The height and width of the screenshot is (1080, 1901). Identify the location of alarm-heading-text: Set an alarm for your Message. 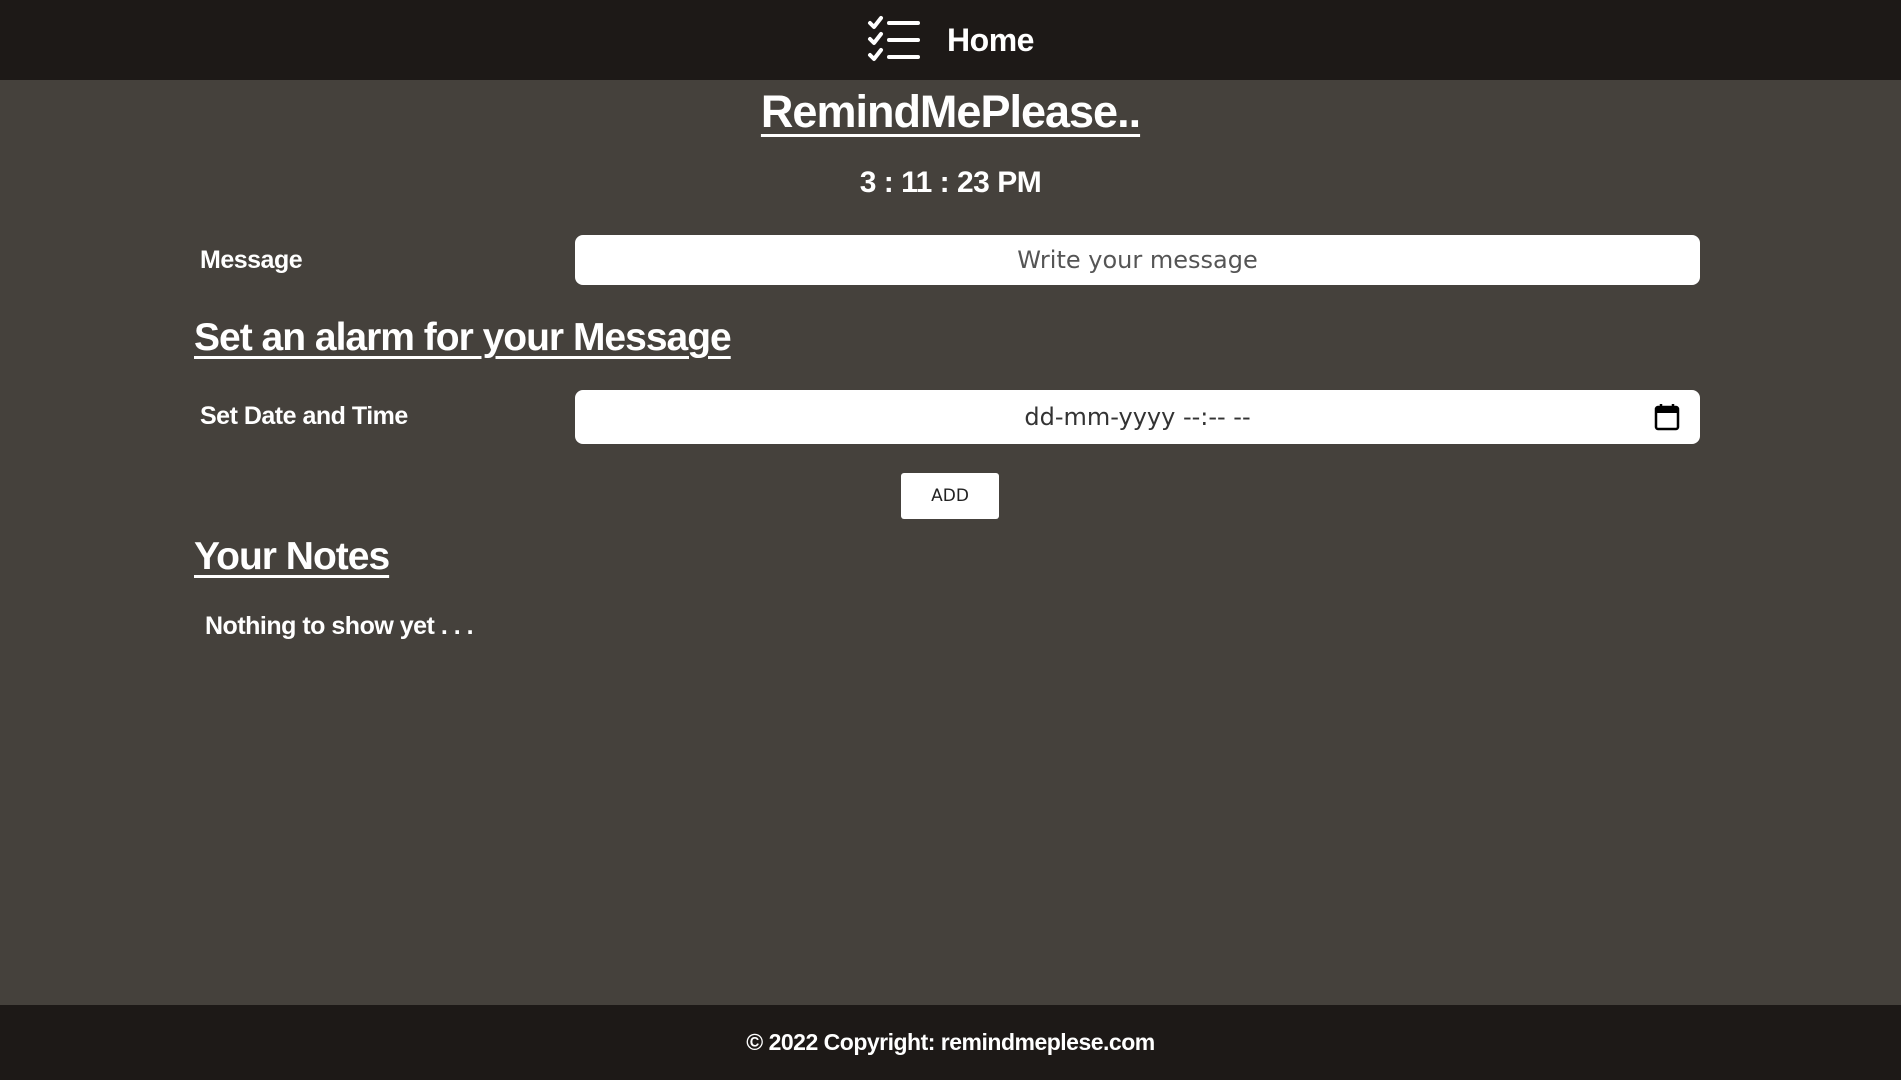
(463, 337).